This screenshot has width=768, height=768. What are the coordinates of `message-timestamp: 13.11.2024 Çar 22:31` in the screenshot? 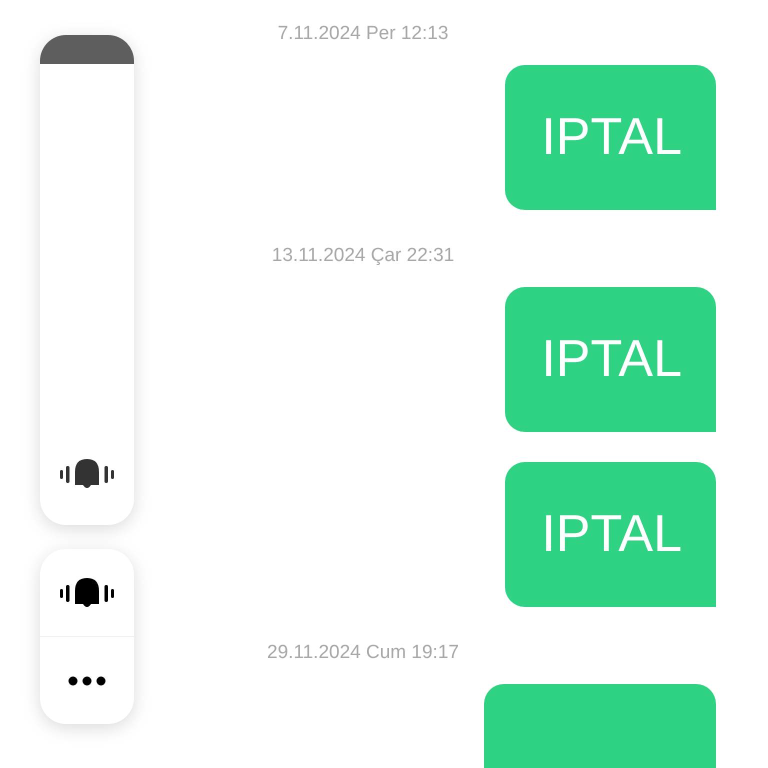 It's located at (363, 256).